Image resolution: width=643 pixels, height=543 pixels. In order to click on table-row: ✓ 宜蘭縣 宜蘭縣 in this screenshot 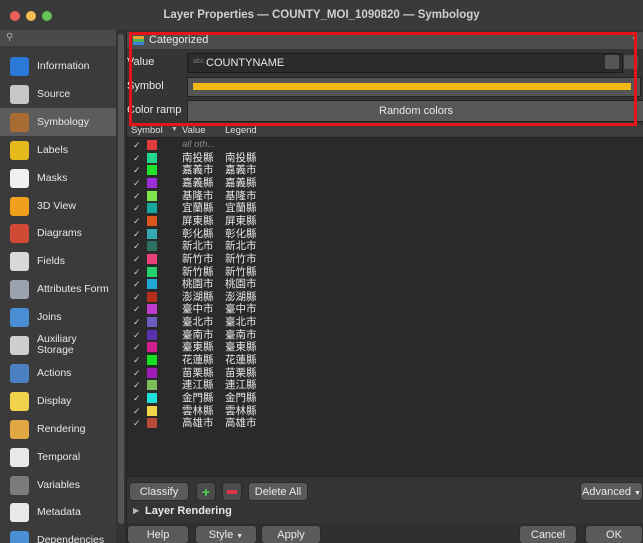, I will do `click(385, 208)`.